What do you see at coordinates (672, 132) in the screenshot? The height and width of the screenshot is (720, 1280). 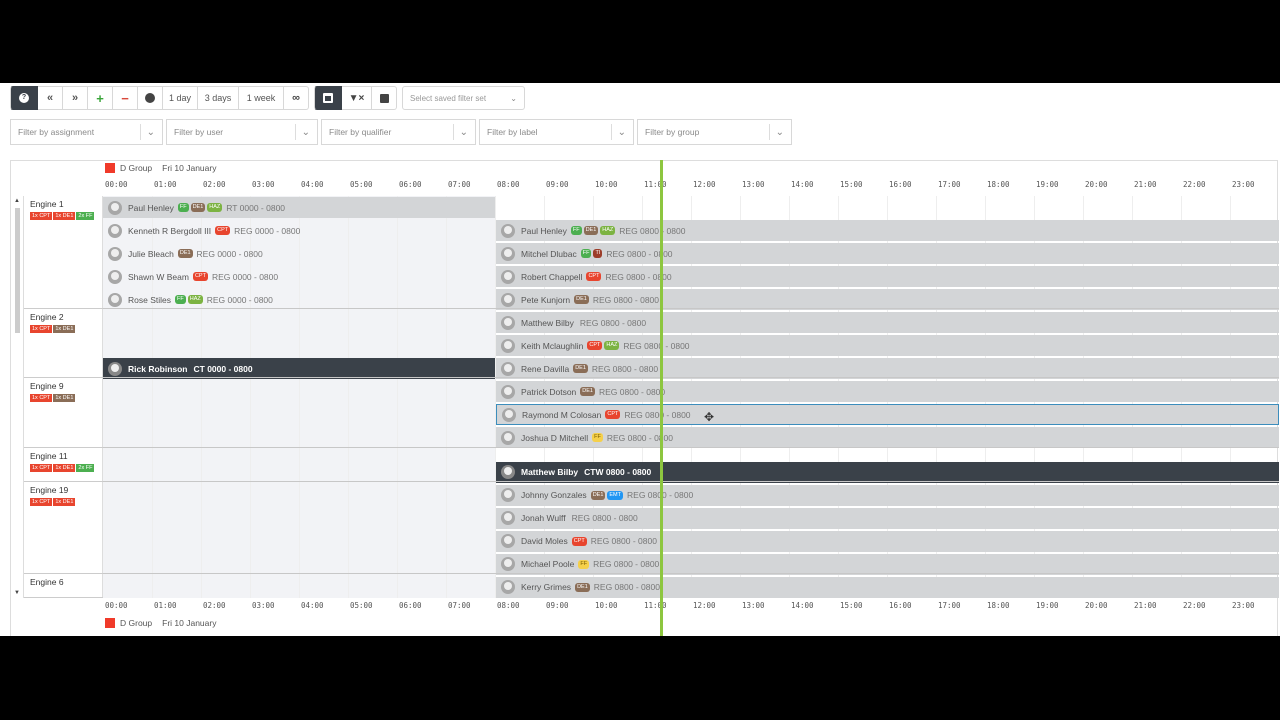 I see `filter-group-label: Filter by group` at bounding box center [672, 132].